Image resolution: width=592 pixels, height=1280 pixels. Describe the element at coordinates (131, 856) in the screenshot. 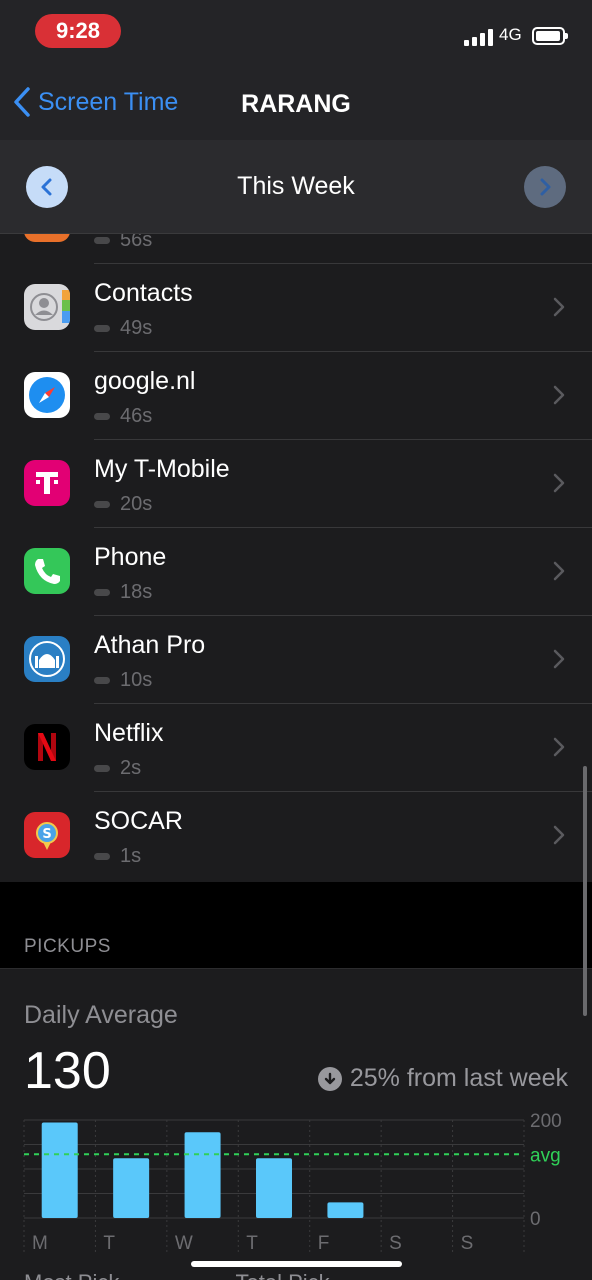

I see `app-duration: 1s` at that location.